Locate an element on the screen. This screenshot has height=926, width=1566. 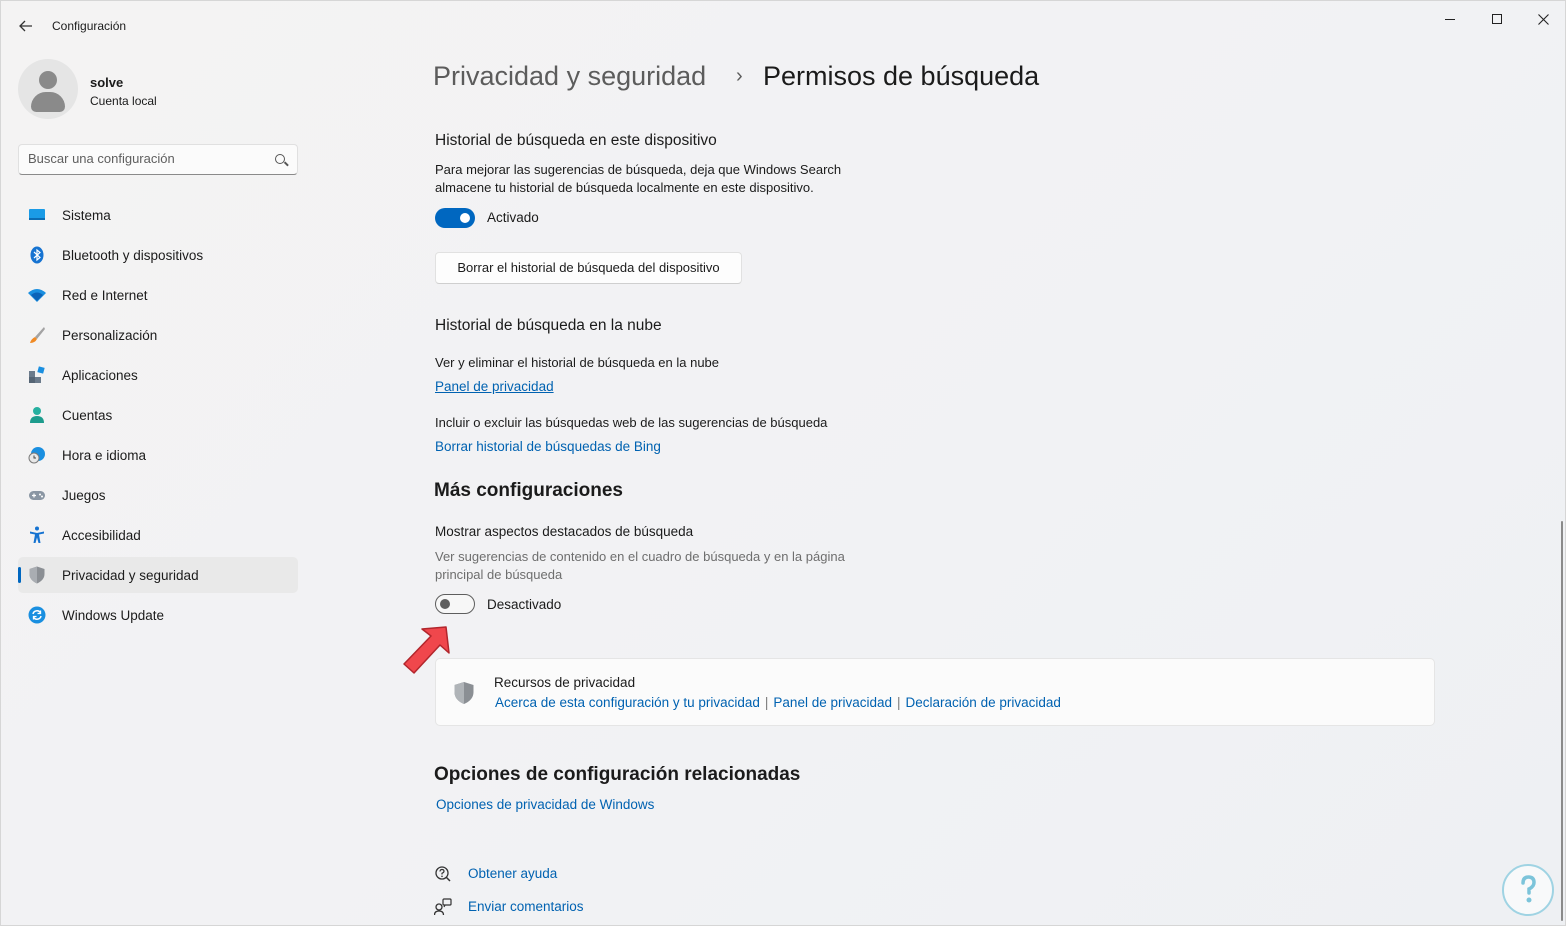
title-bar: Configuración is located at coordinates (783, 26).